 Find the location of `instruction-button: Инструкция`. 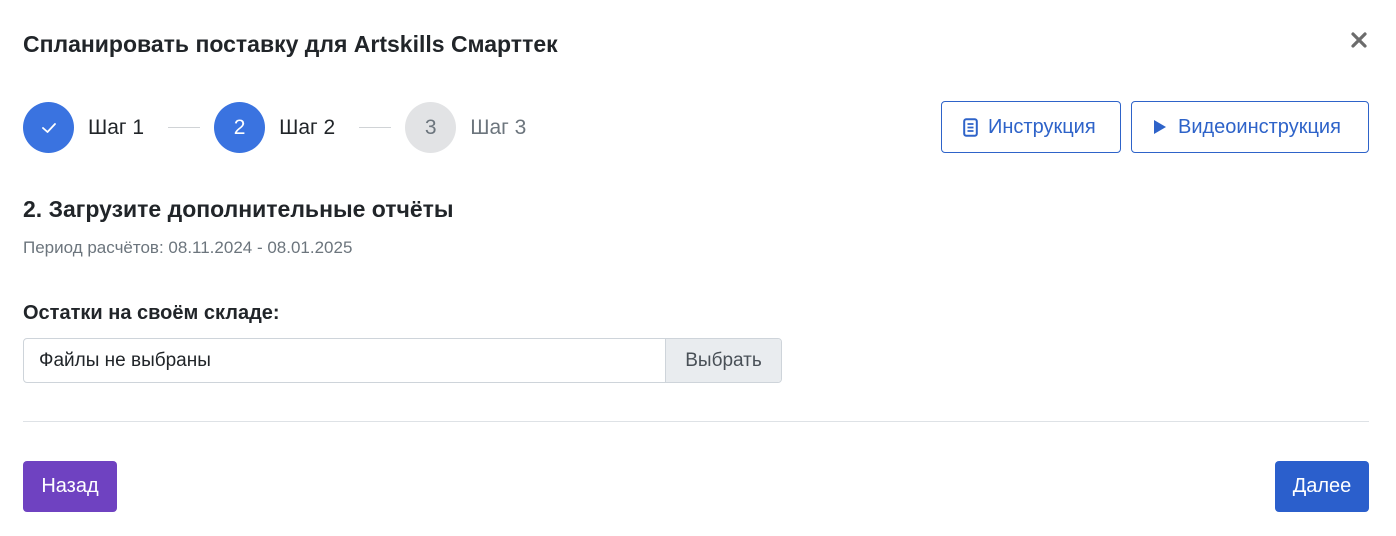

instruction-button: Инструкция is located at coordinates (1031, 127).